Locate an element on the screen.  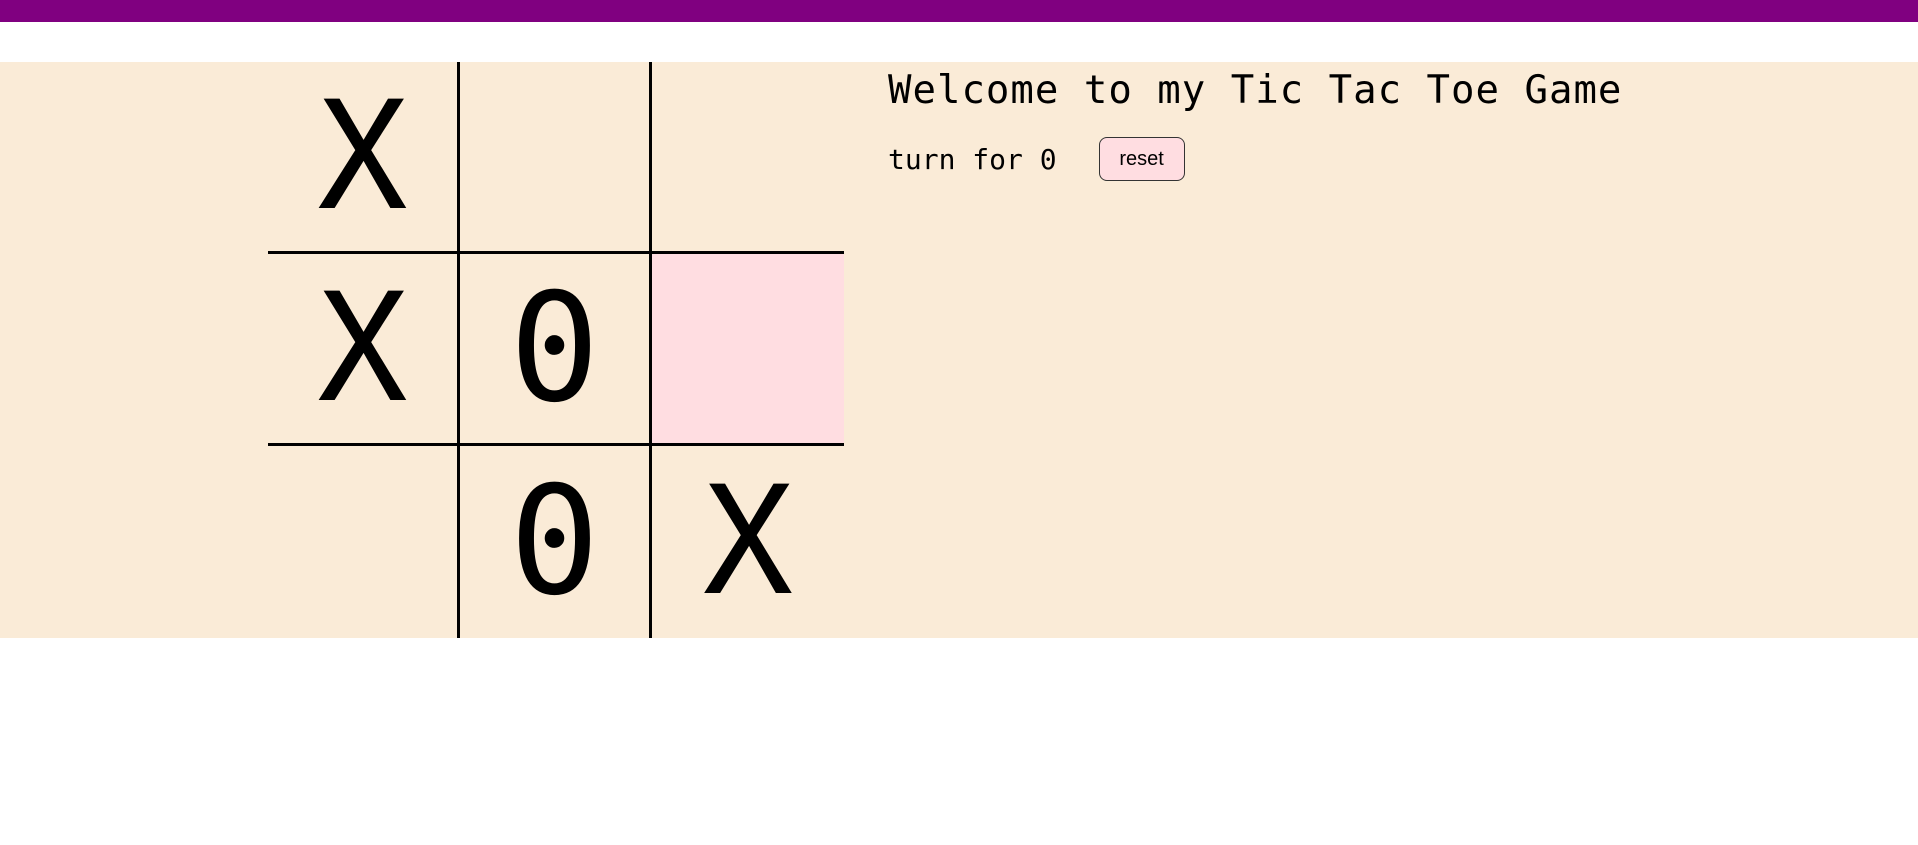
board-cell-r3-c1 is located at coordinates (364, 542).